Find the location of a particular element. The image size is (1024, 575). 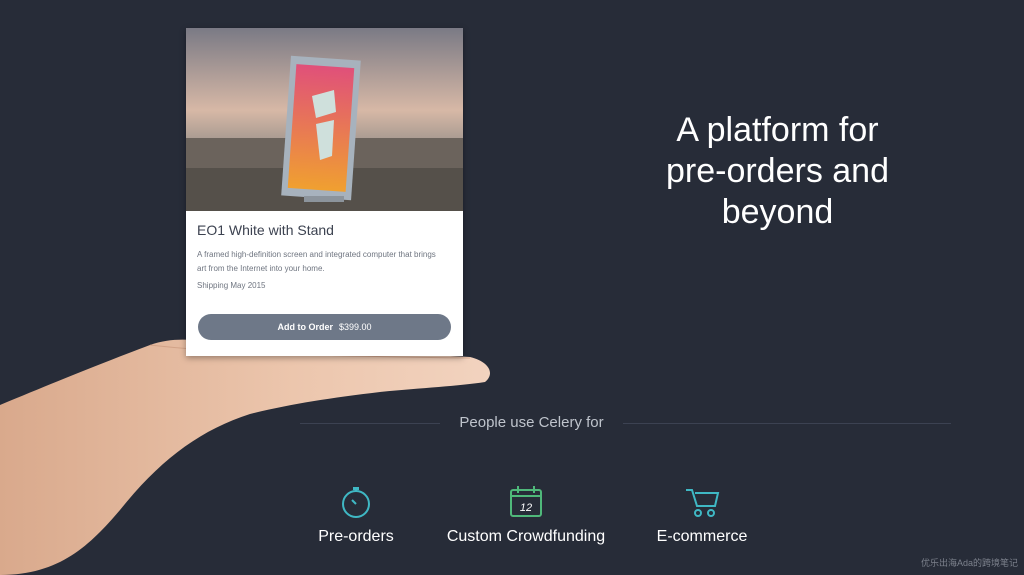

feature-e-commerce: E-commerce is located at coordinates (702, 515).